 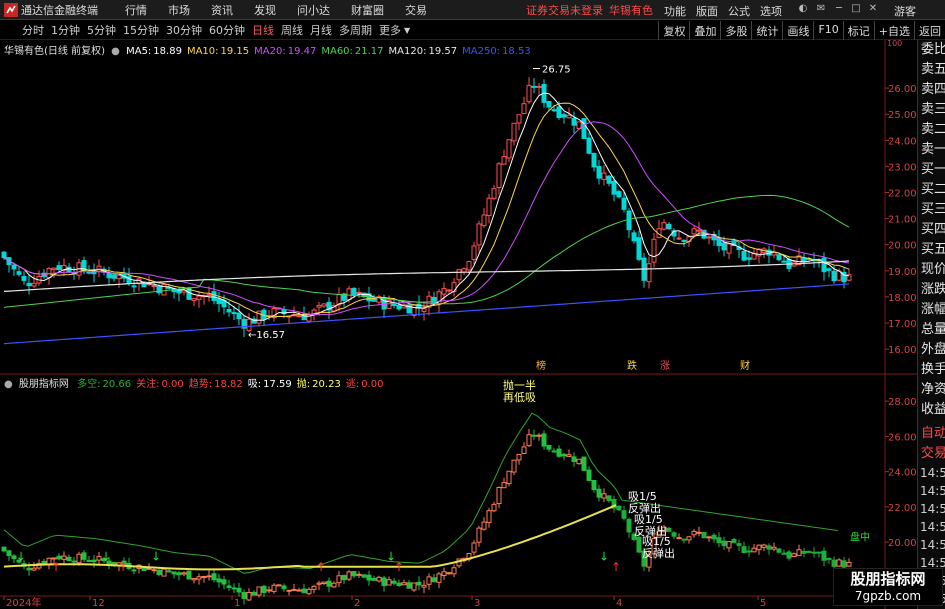 I want to click on tf-5min: 5分钟, so click(x=101, y=30).